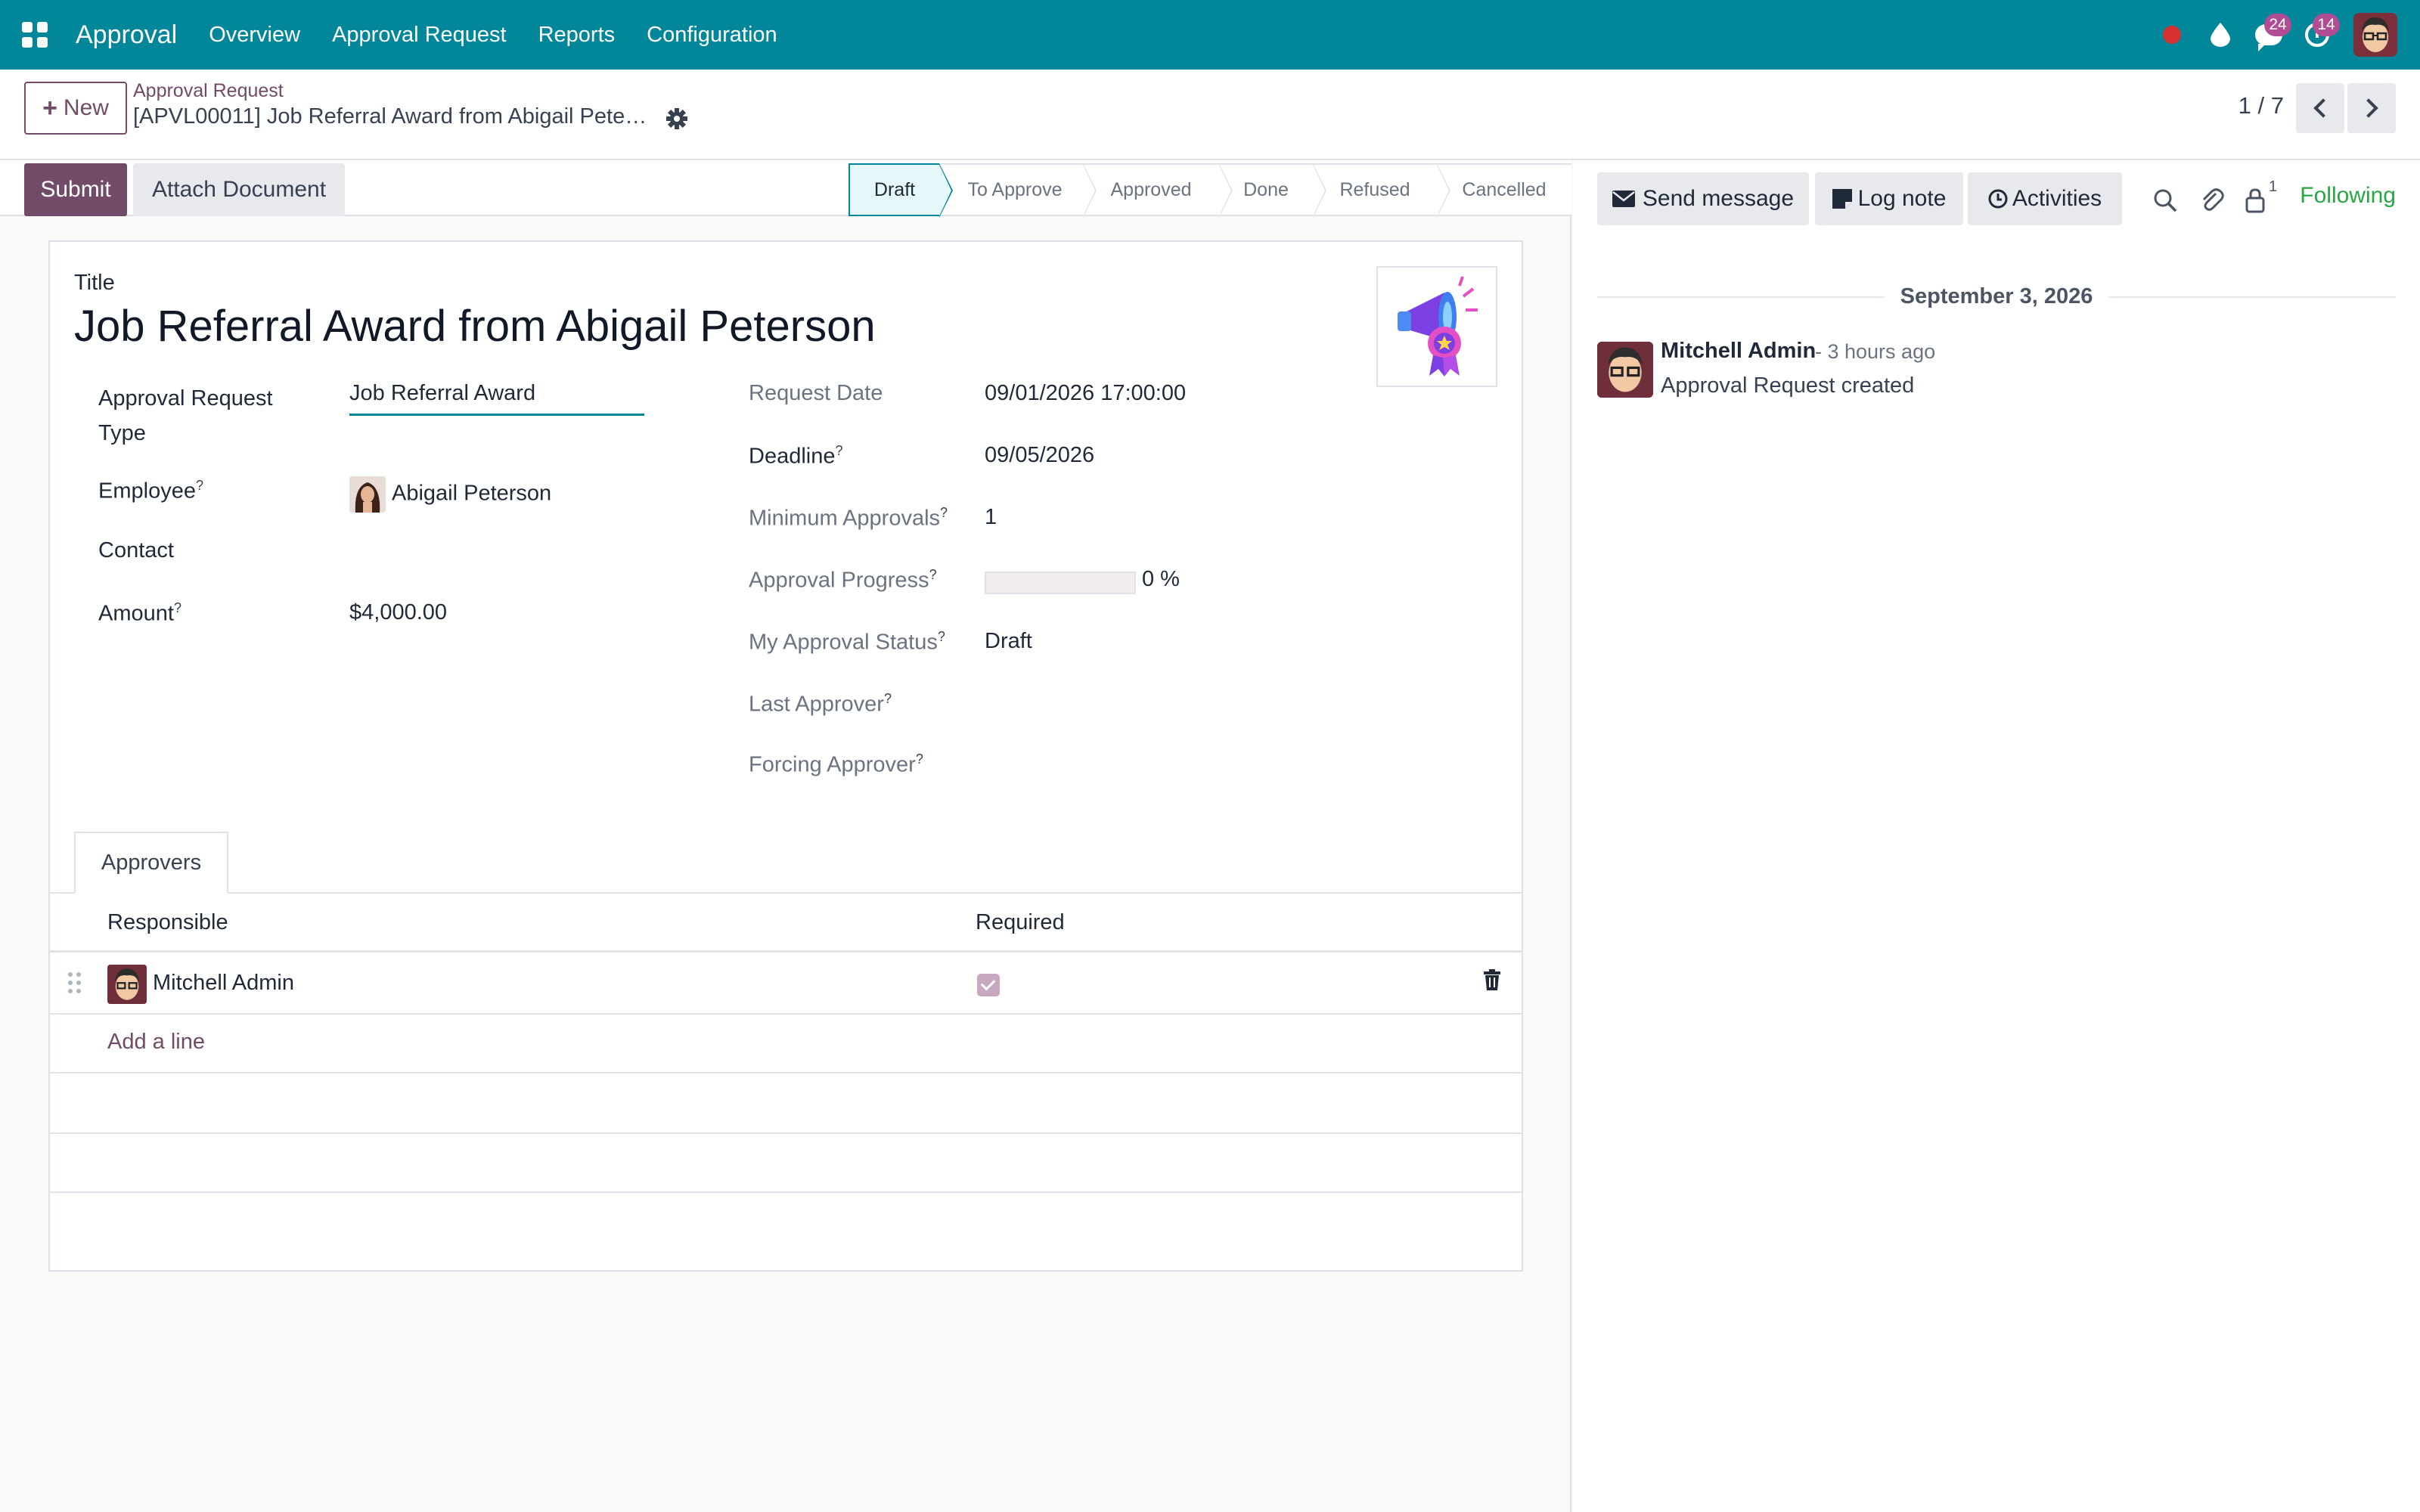  What do you see at coordinates (2172, 35) in the screenshot?
I see `recording-icon` at bounding box center [2172, 35].